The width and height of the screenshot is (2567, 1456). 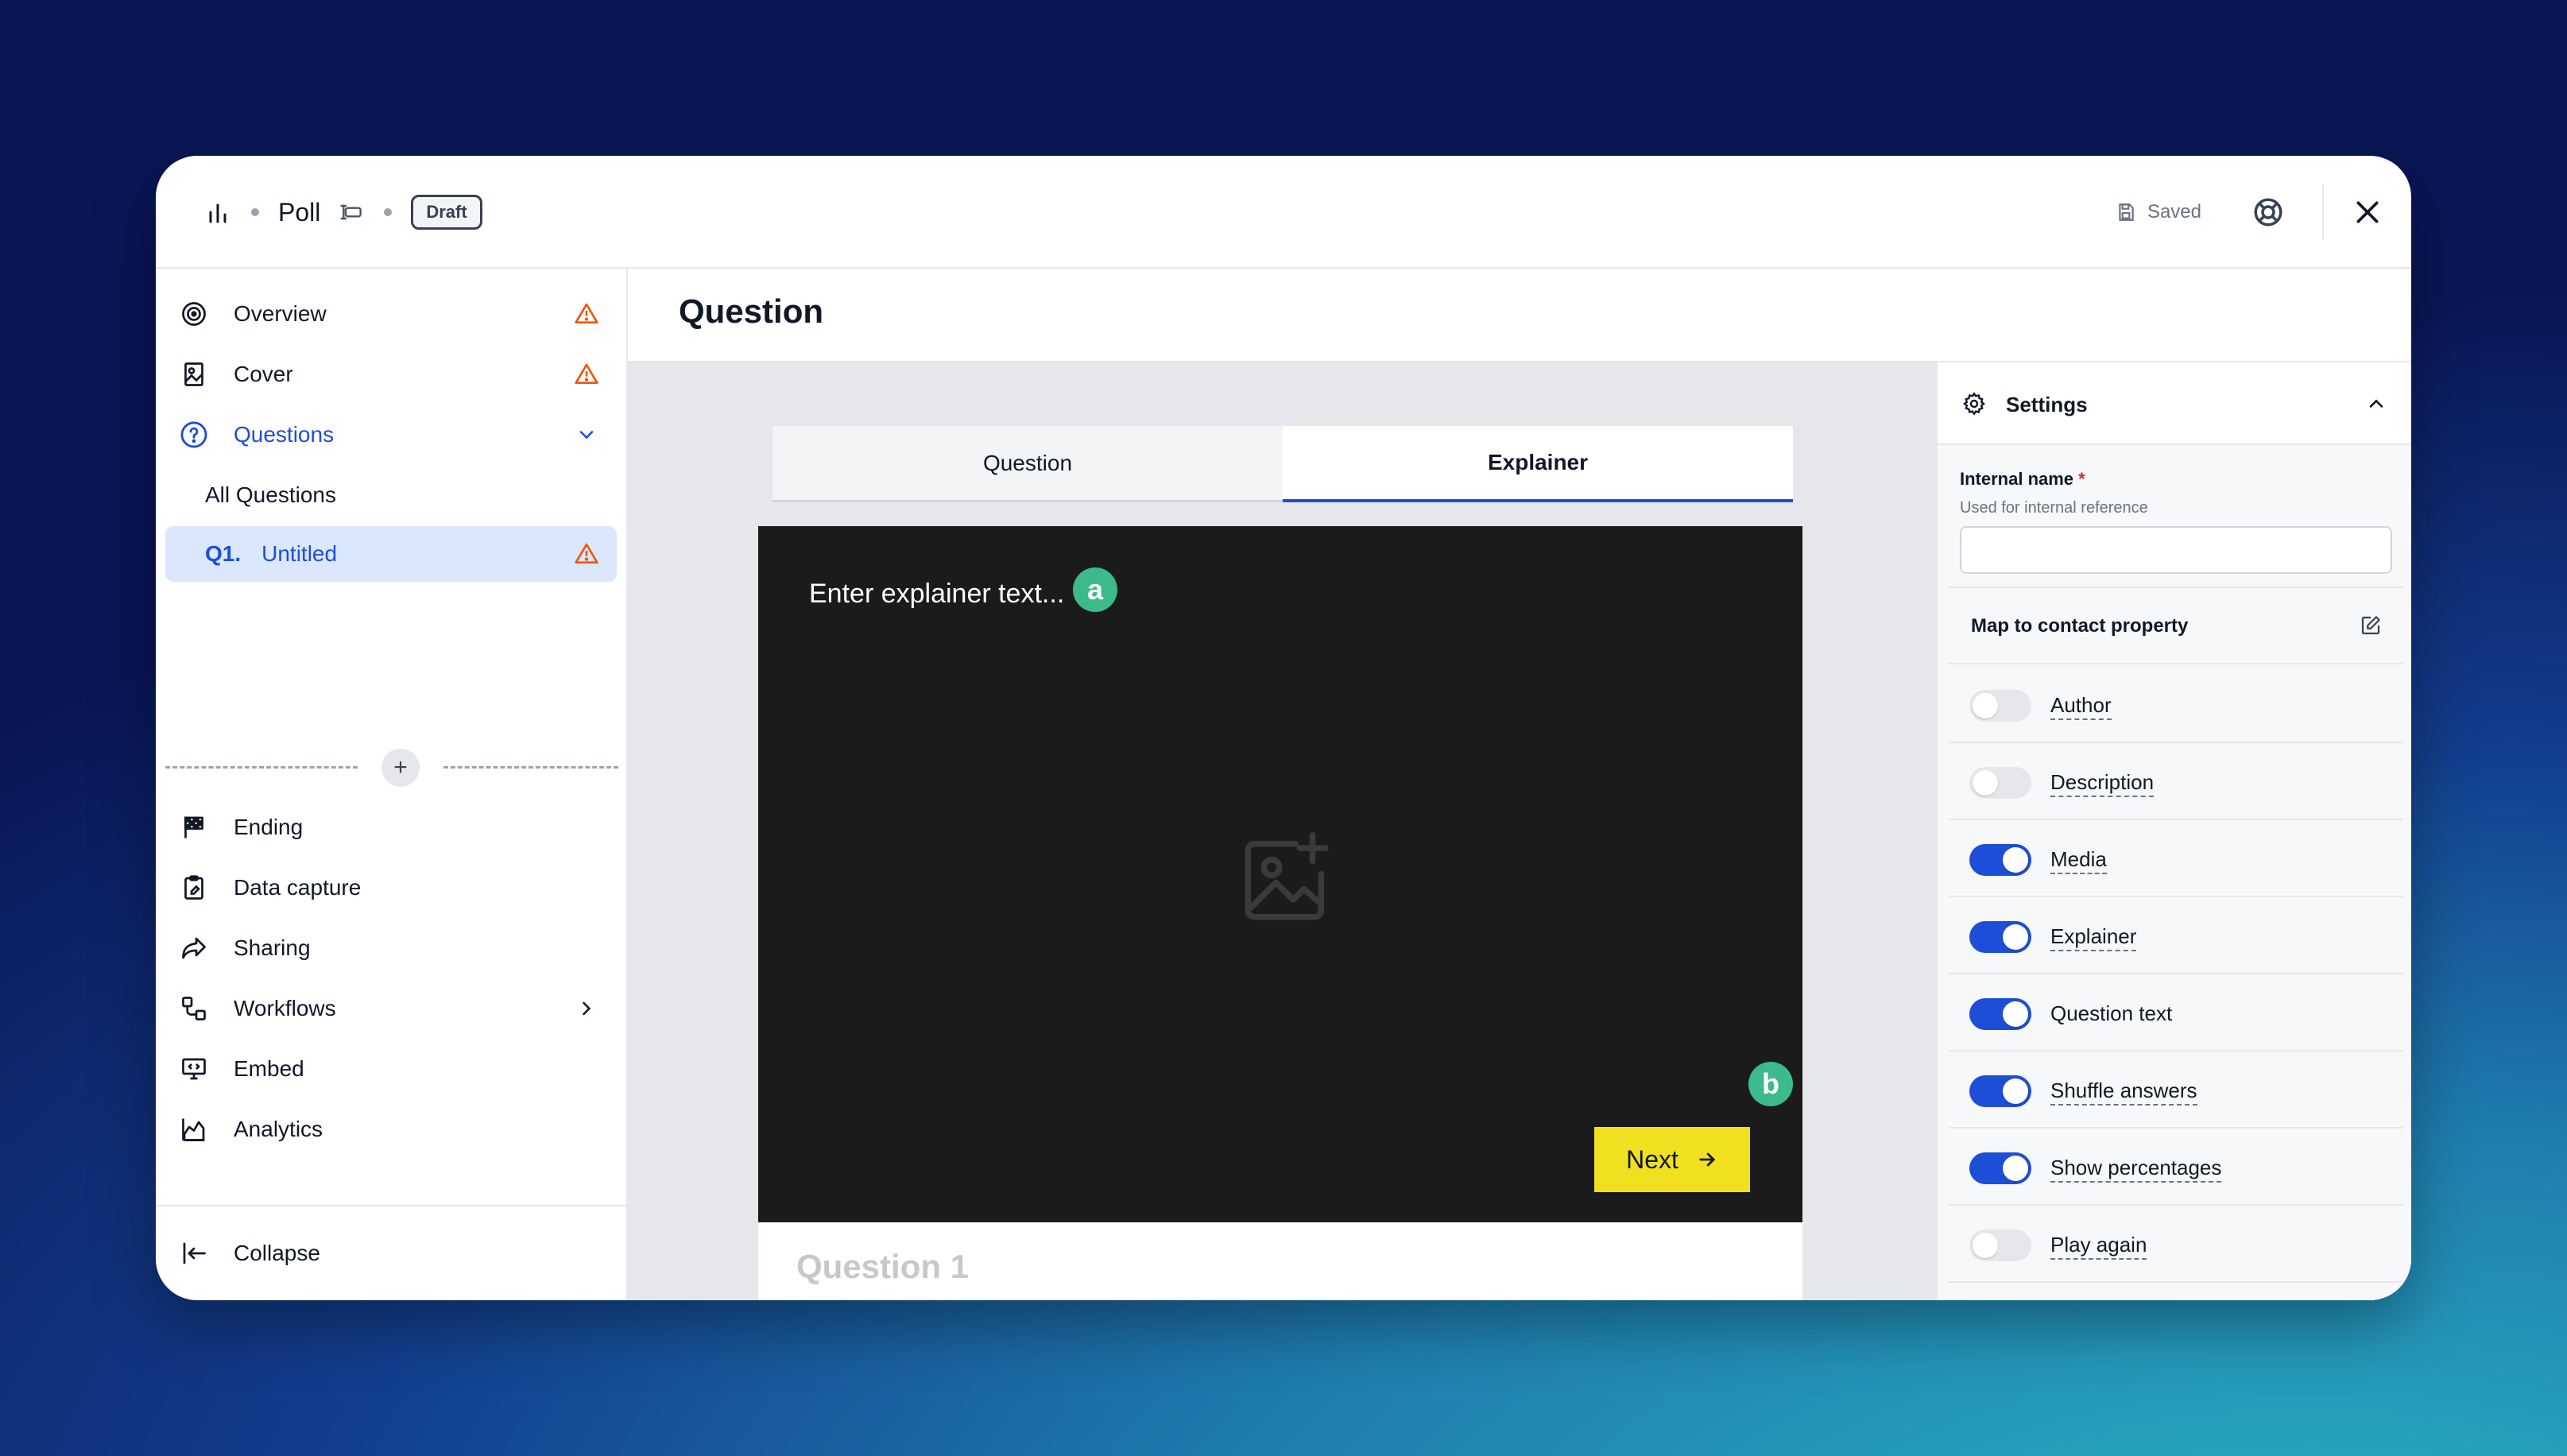 I want to click on save-icon, so click(x=2126, y=212).